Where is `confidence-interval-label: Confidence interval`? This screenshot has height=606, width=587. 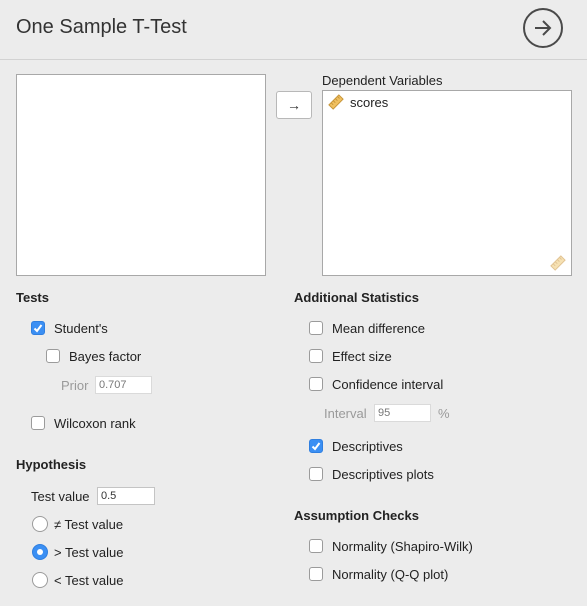 confidence-interval-label: Confidence interval is located at coordinates (388, 384).